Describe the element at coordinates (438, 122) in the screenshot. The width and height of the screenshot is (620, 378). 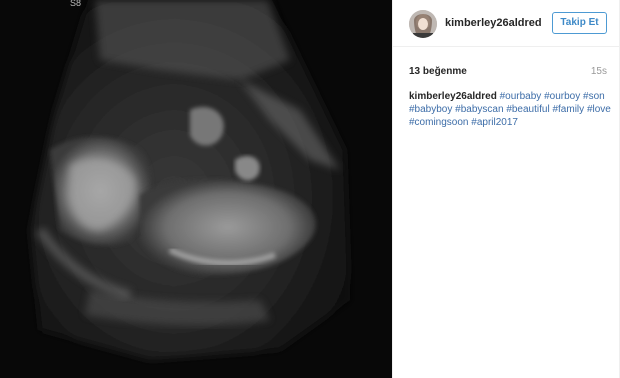
I see `hashtag: #comingsoon` at that location.